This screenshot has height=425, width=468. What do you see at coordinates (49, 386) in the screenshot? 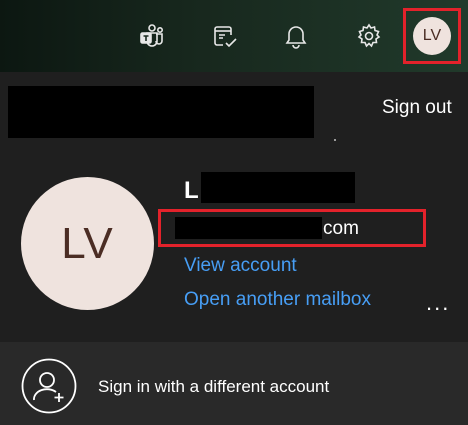
I see `add-person-icon` at bounding box center [49, 386].